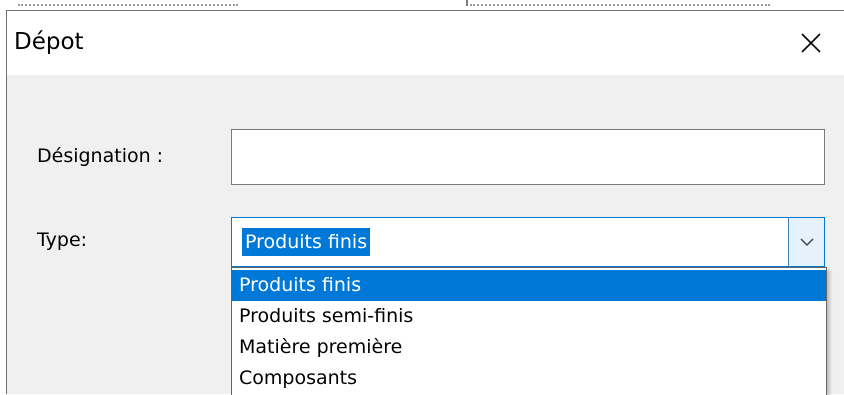  What do you see at coordinates (528, 242) in the screenshot?
I see `type-combobox: Produits finis` at bounding box center [528, 242].